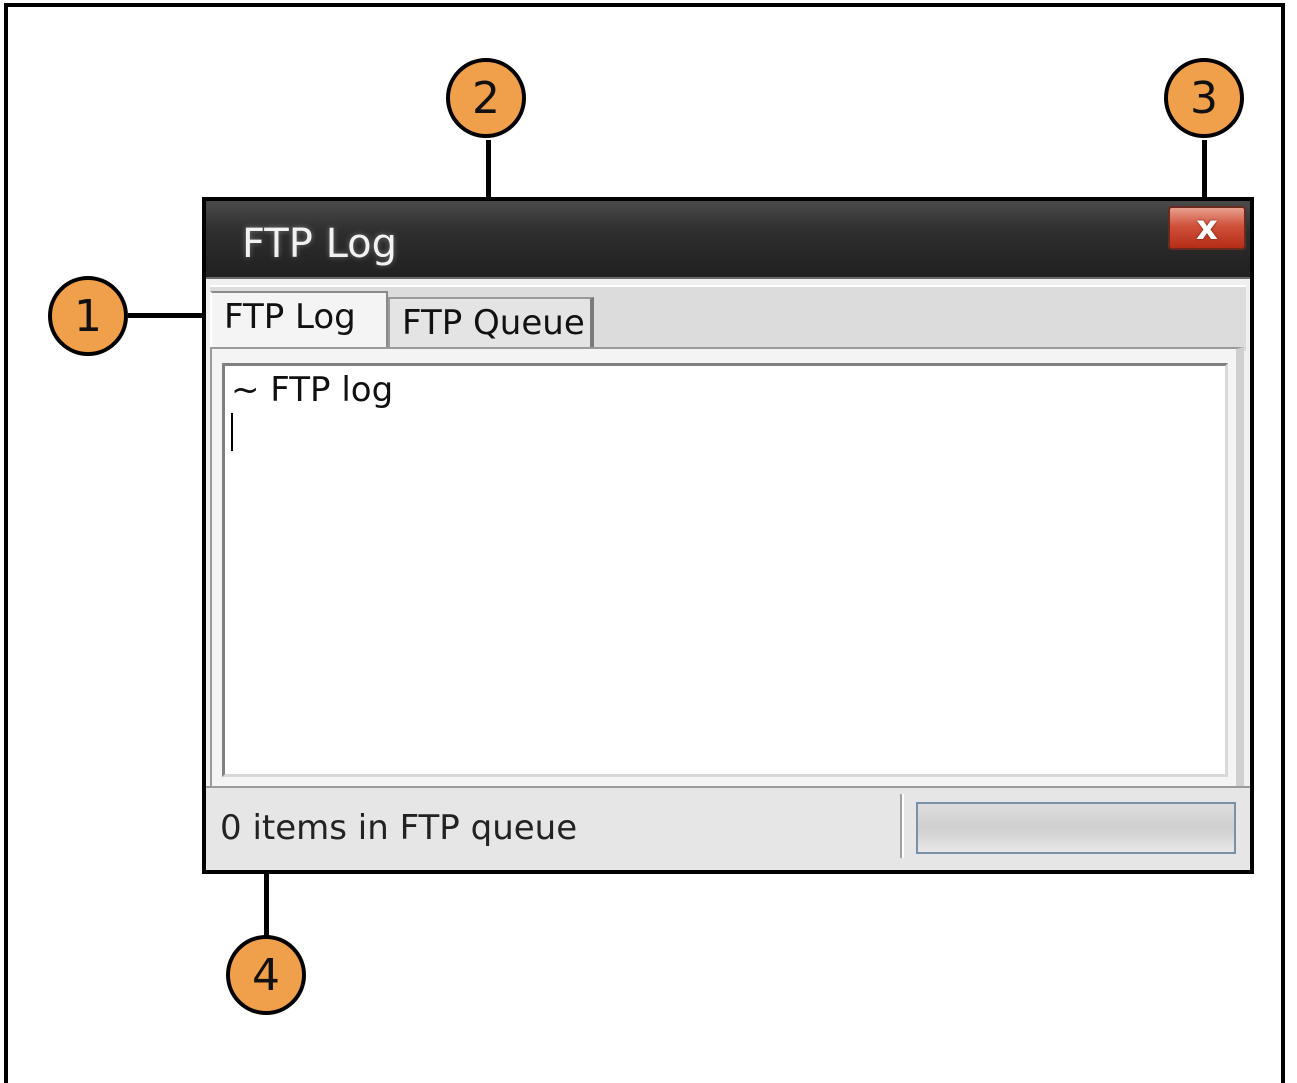 This screenshot has height=1083, width=1297. Describe the element at coordinates (1076, 828) in the screenshot. I see `queue-progress-bar` at that location.